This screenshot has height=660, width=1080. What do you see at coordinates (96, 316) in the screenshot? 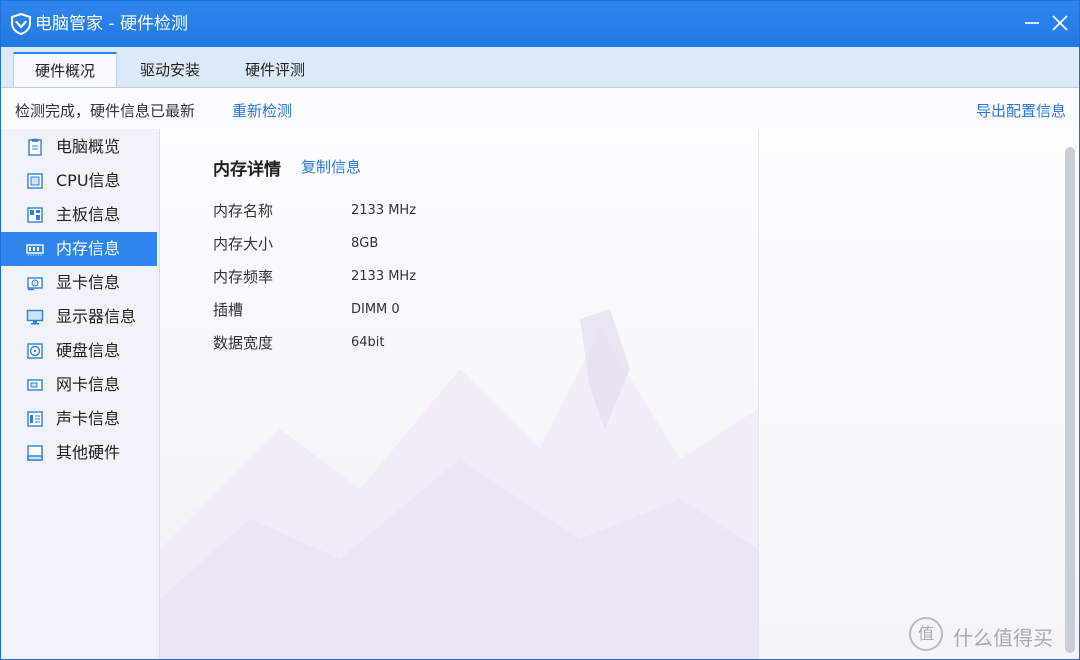
I see `sidebar-item-label: 显示器信息` at bounding box center [96, 316].